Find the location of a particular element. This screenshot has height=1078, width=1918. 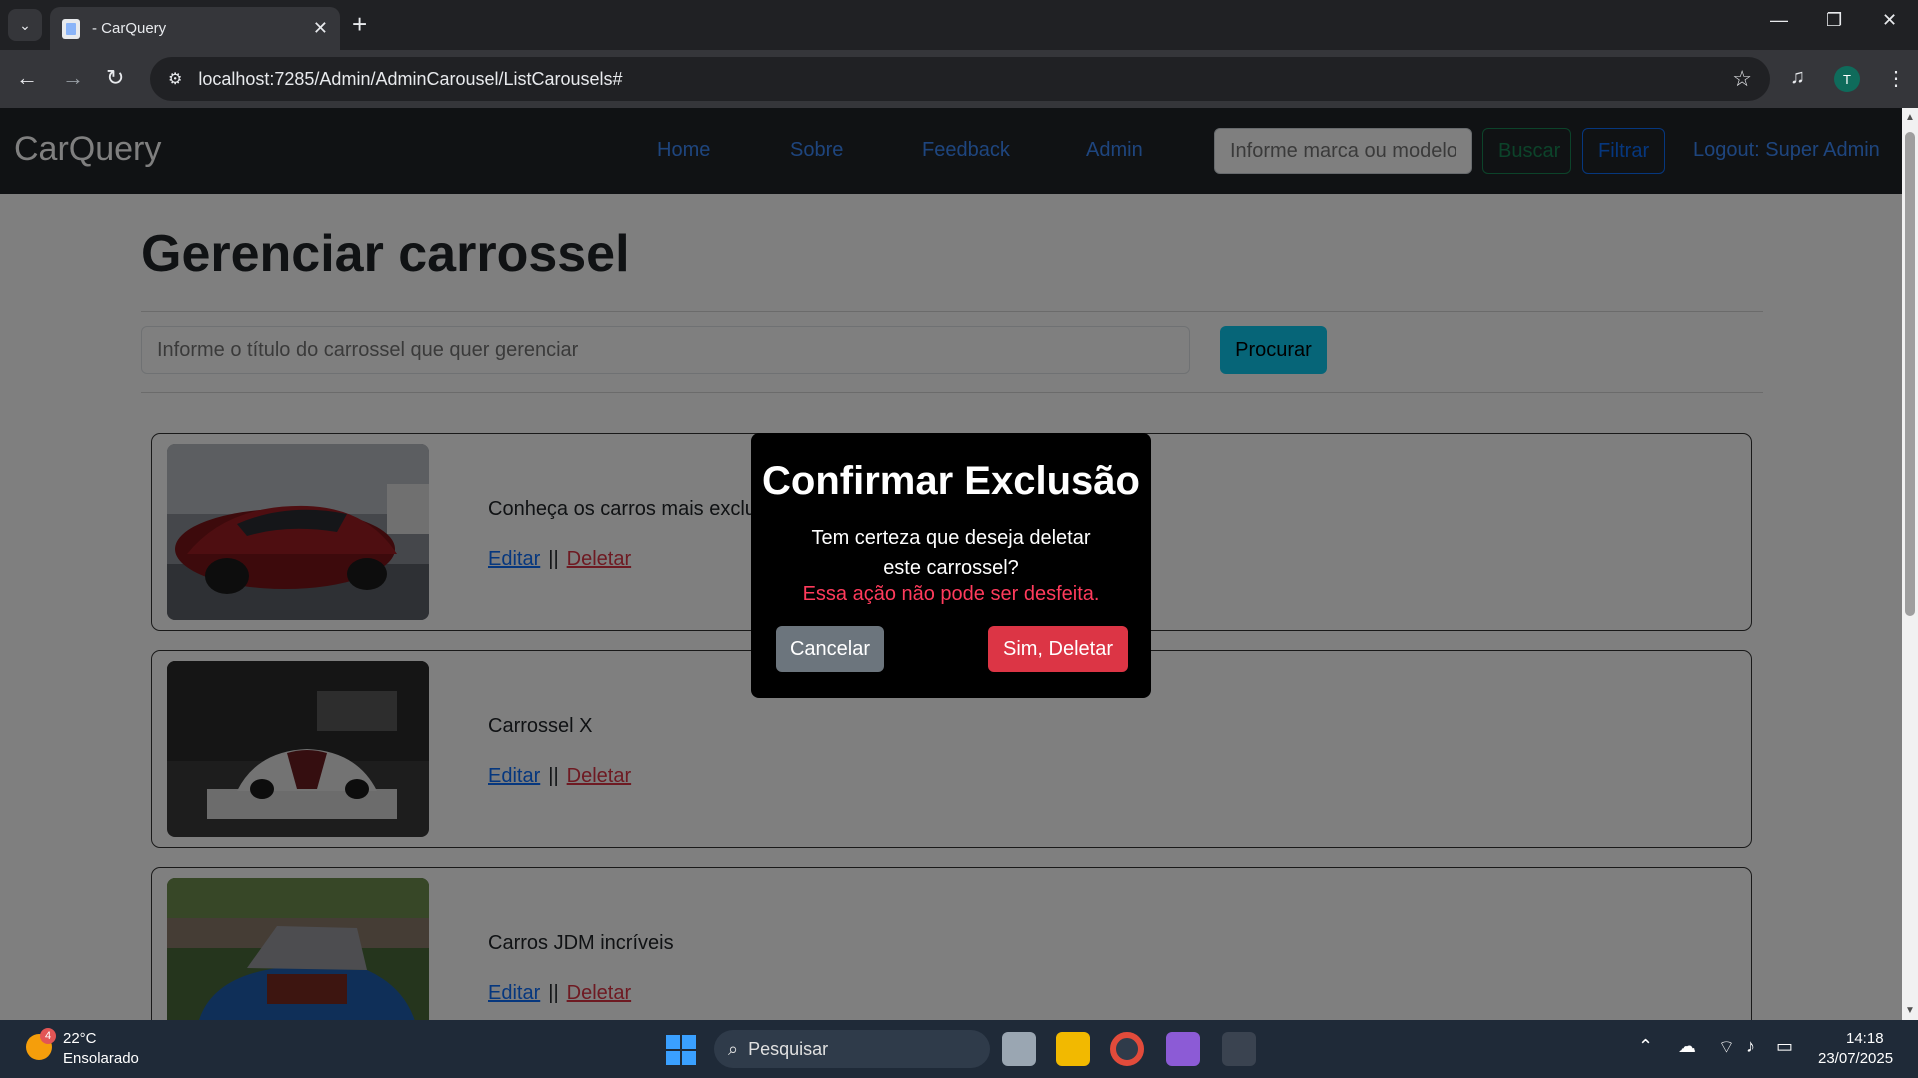

minimize-icon: — is located at coordinates (1779, 20).